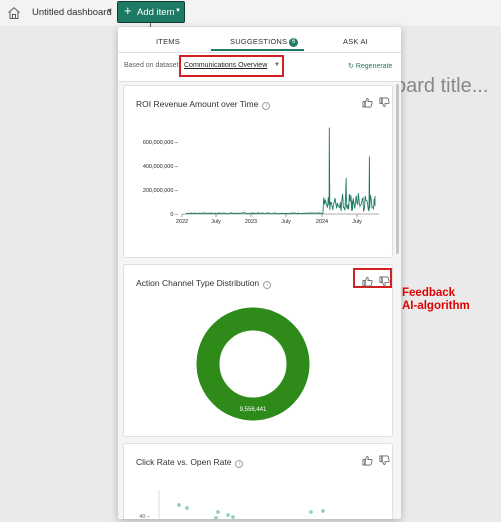  I want to click on dashboard-name: Untitled dashboard, so click(72, 12).